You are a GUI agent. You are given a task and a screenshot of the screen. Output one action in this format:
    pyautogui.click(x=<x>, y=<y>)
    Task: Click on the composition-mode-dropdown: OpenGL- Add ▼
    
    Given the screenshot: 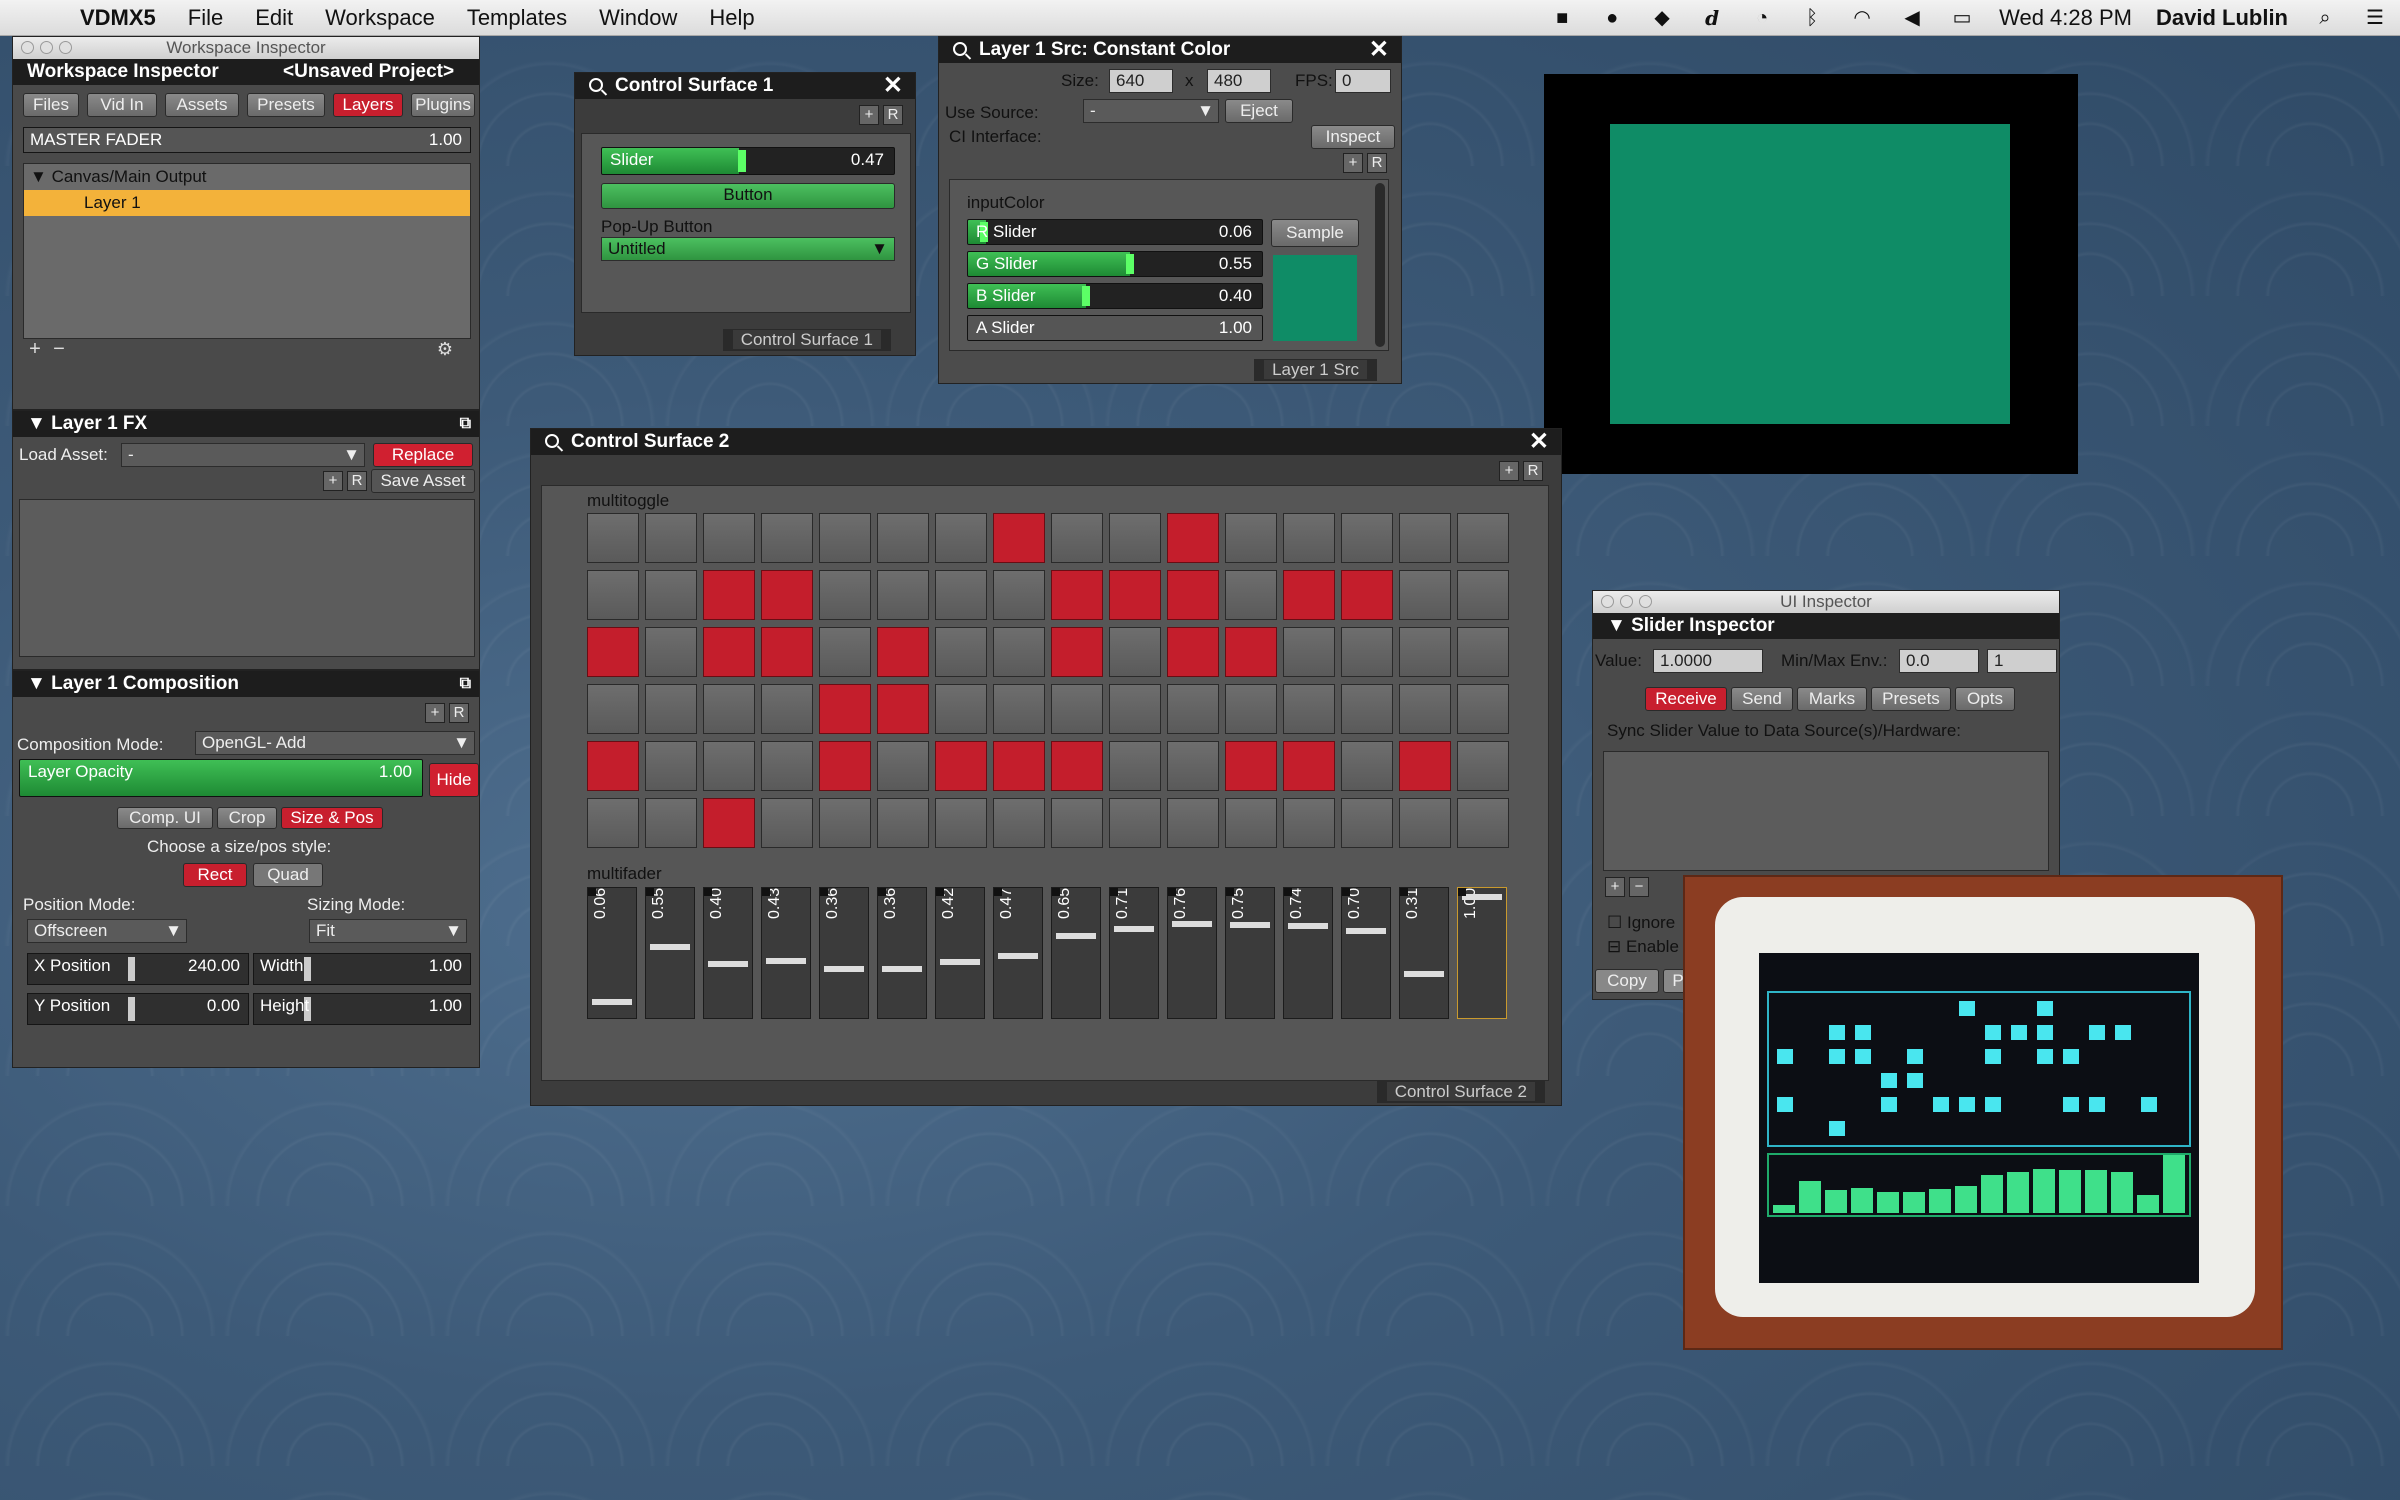 What is the action you would take?
    pyautogui.click(x=335, y=743)
    